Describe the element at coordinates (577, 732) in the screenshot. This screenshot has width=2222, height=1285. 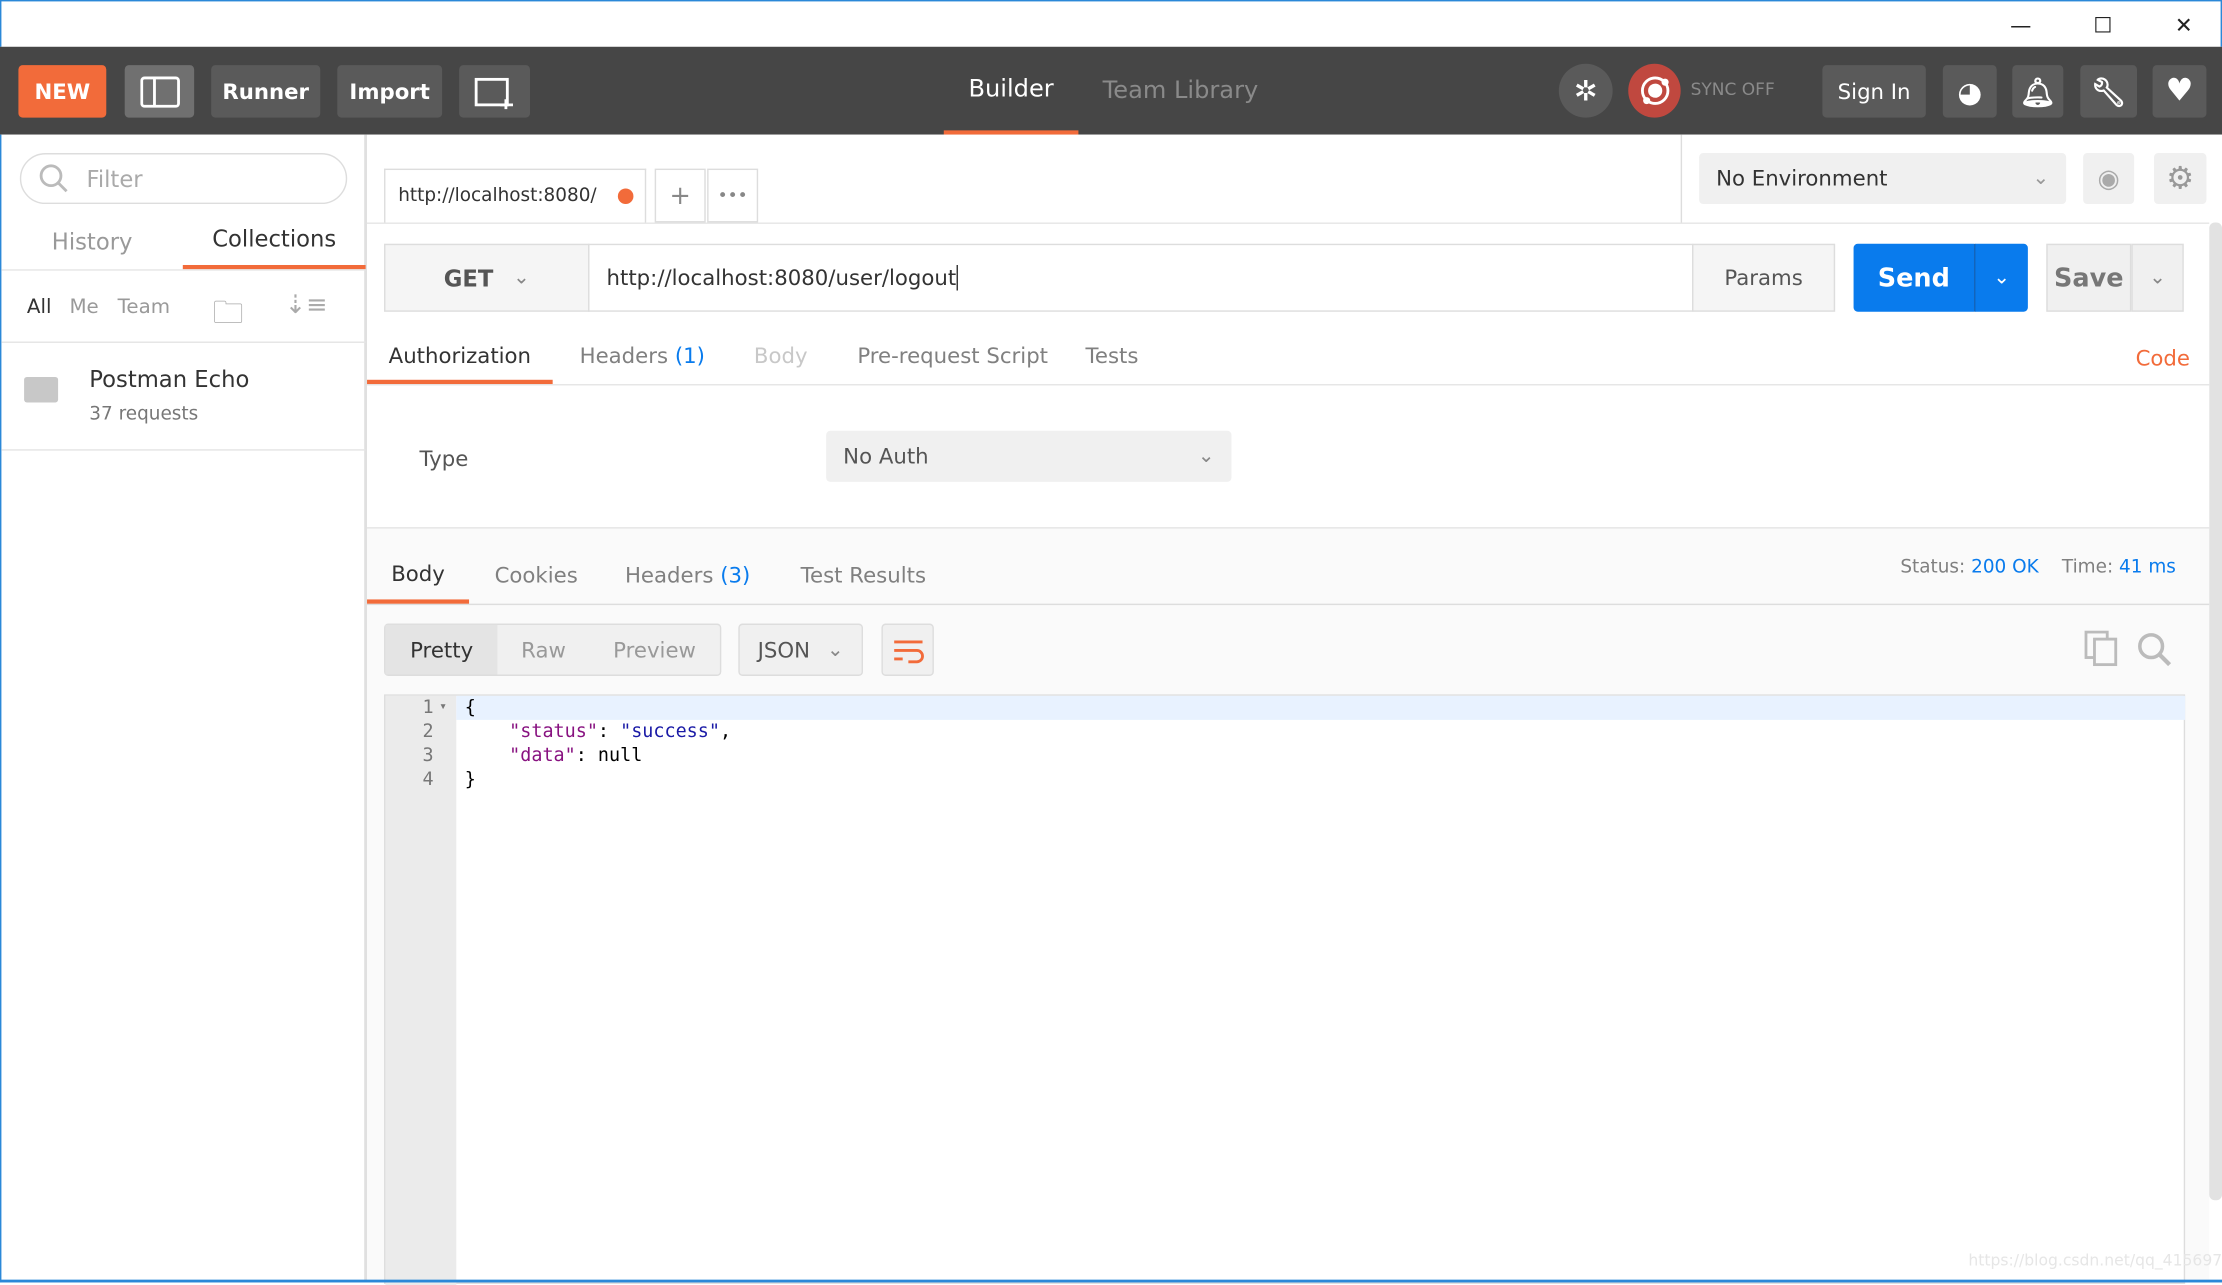
I see `code-line: 2 "status": "success",` at that location.